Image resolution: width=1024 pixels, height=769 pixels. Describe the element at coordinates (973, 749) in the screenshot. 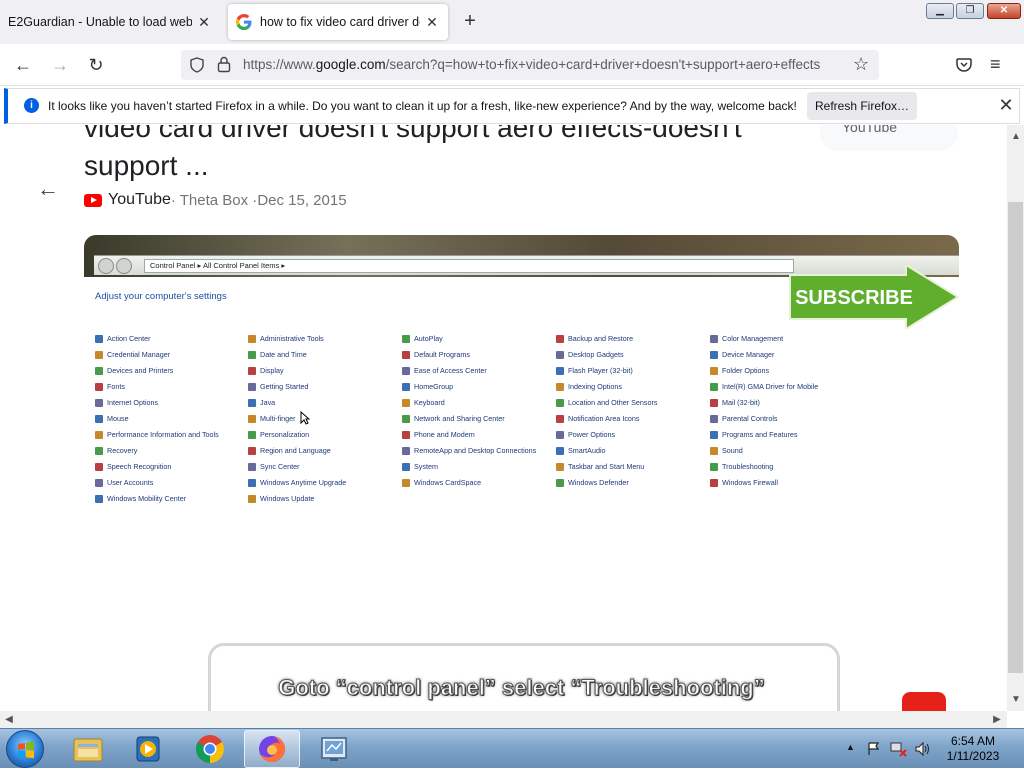

I see `taskbar-clock: 6:54 AM 1/11/2023` at that location.